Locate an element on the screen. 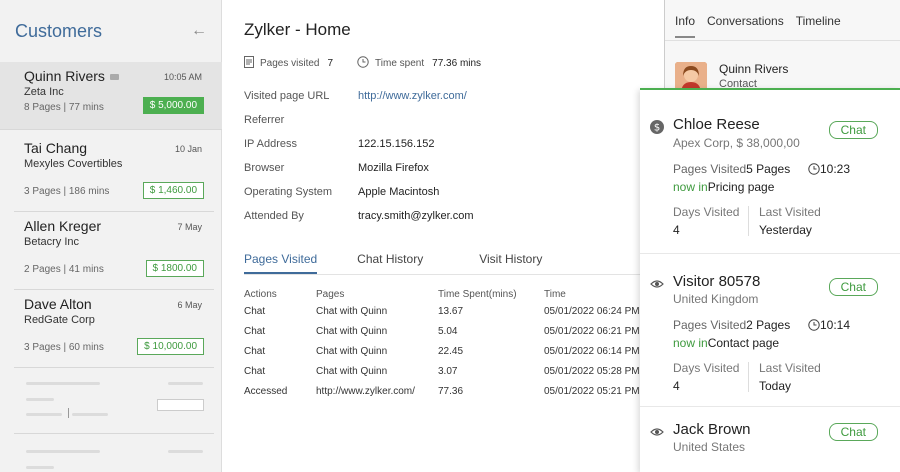  tab-info: Info is located at coordinates (685, 26).